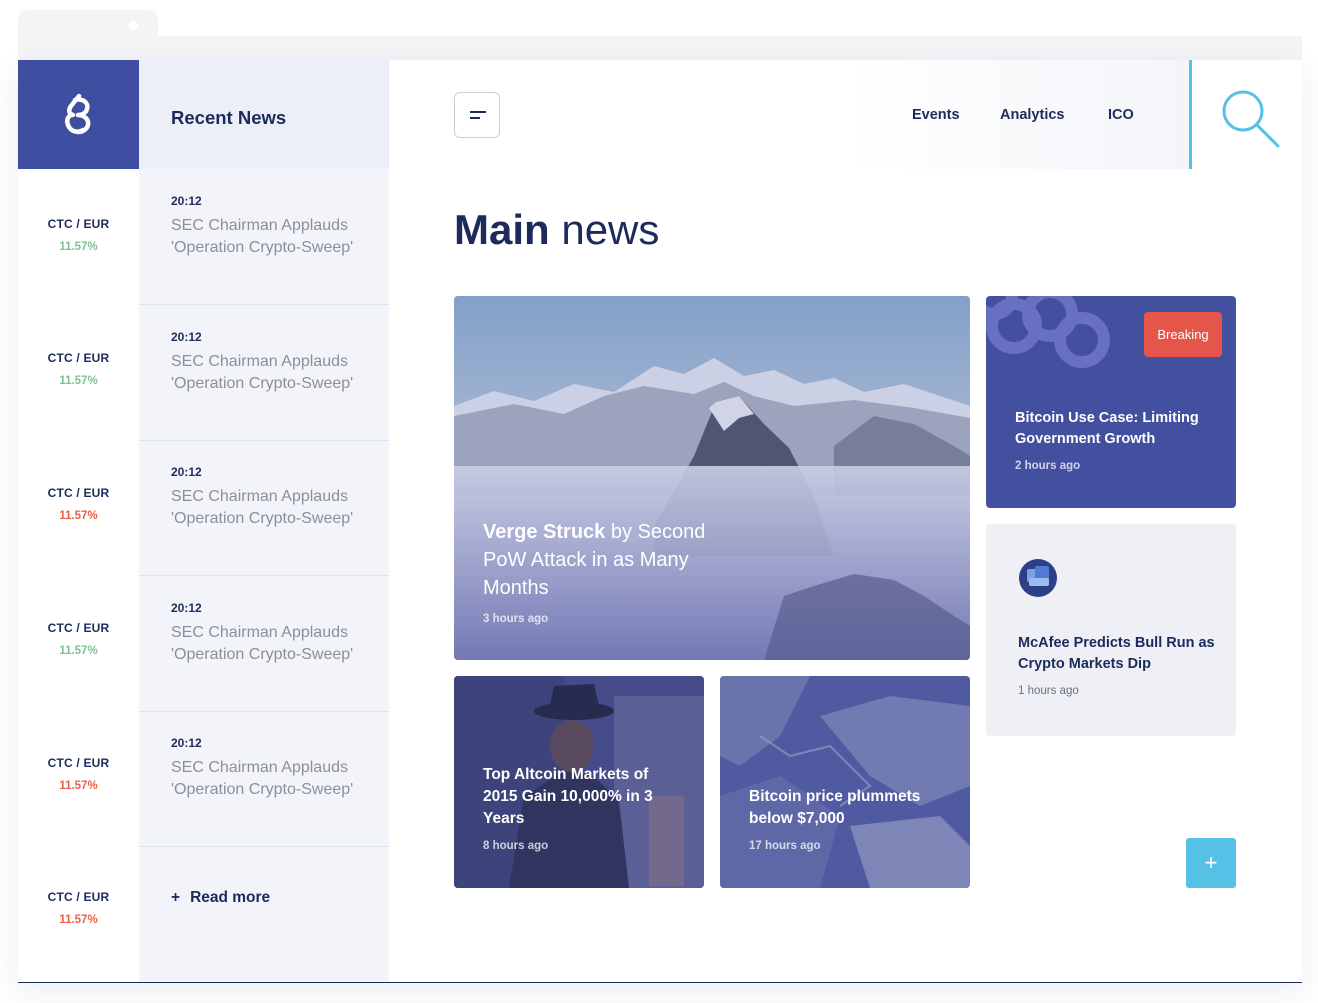  I want to click on recent-news-header: Recent News, so click(264, 114).